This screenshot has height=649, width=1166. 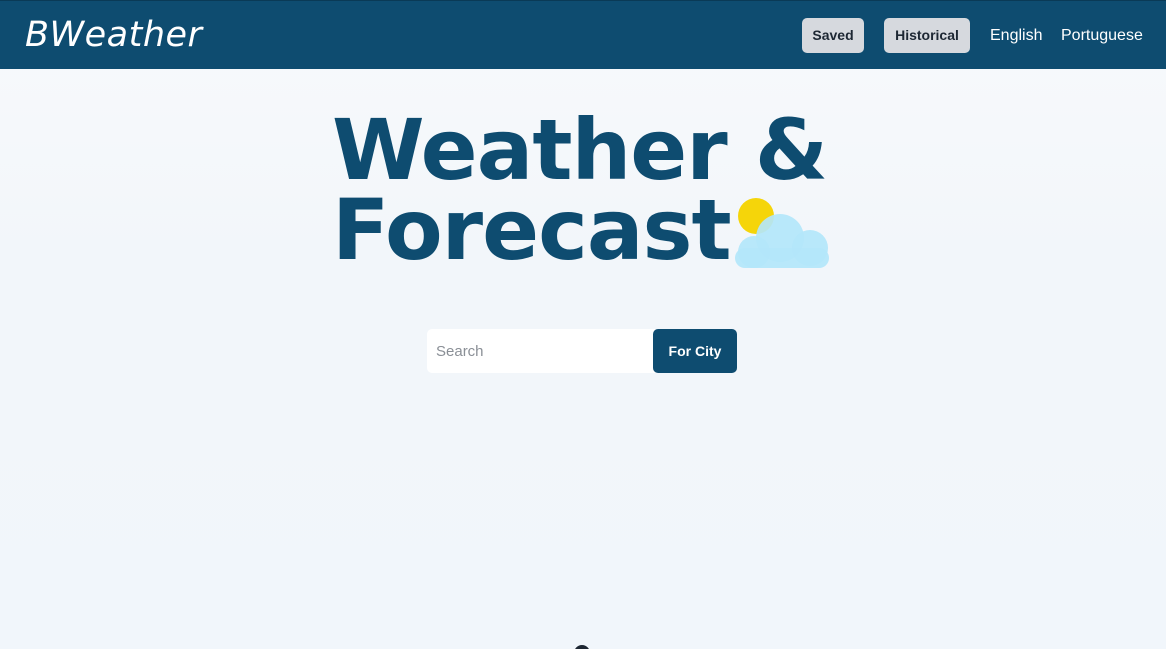 What do you see at coordinates (582, 647) in the screenshot?
I see `scroll-indicator` at bounding box center [582, 647].